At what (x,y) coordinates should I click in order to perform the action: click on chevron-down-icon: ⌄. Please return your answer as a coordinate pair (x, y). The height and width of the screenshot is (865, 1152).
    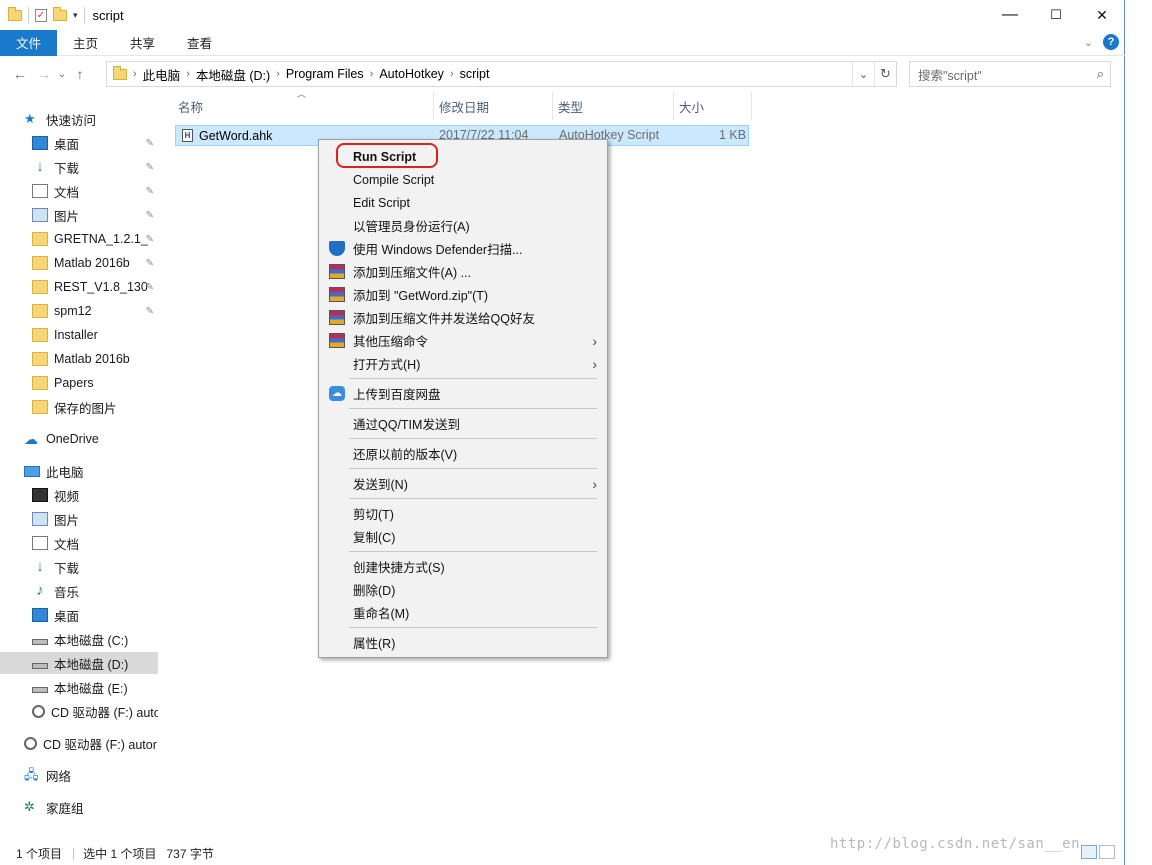
    Looking at the image, I should click on (863, 74).